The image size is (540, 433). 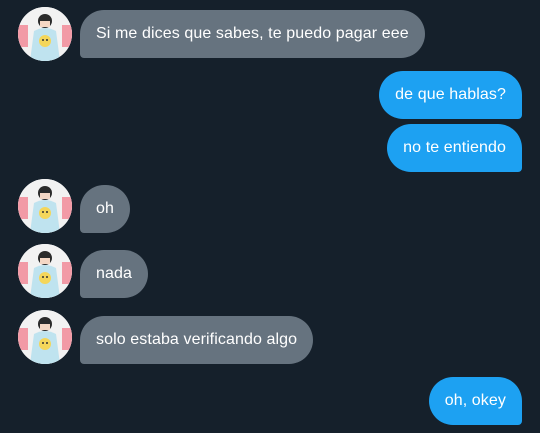 I want to click on message-bubble-incoming: oh, so click(x=105, y=209).